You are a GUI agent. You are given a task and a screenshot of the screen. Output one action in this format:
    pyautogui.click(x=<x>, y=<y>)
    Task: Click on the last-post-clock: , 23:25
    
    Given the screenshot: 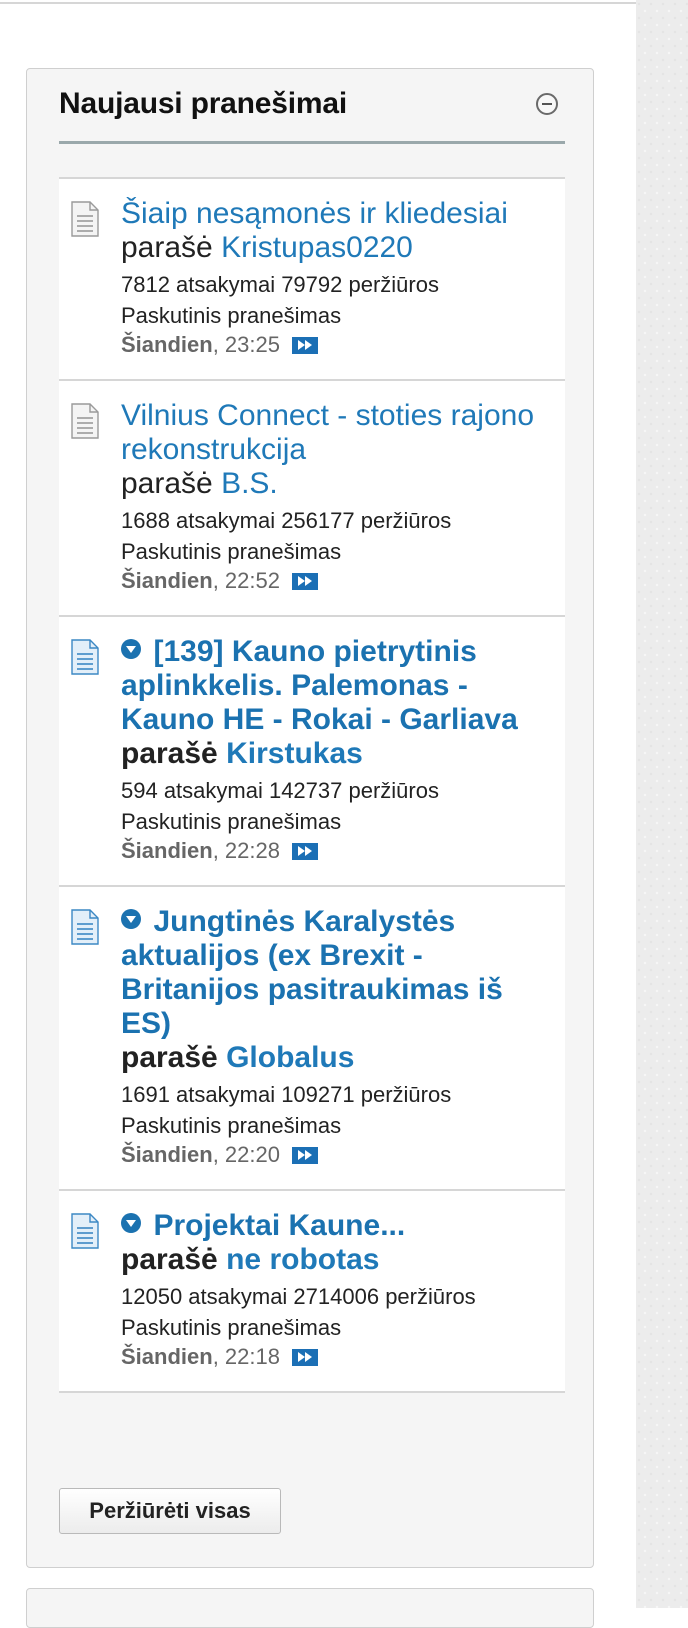 What is the action you would take?
    pyautogui.click(x=246, y=344)
    